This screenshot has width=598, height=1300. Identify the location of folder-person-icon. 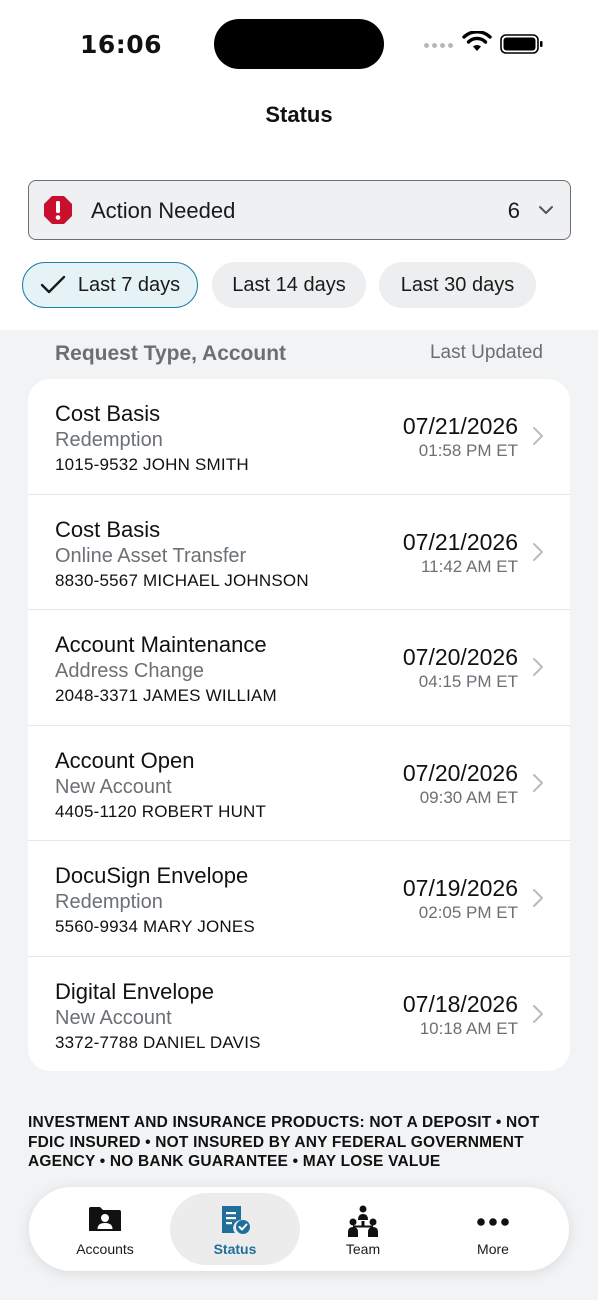
(105, 1219).